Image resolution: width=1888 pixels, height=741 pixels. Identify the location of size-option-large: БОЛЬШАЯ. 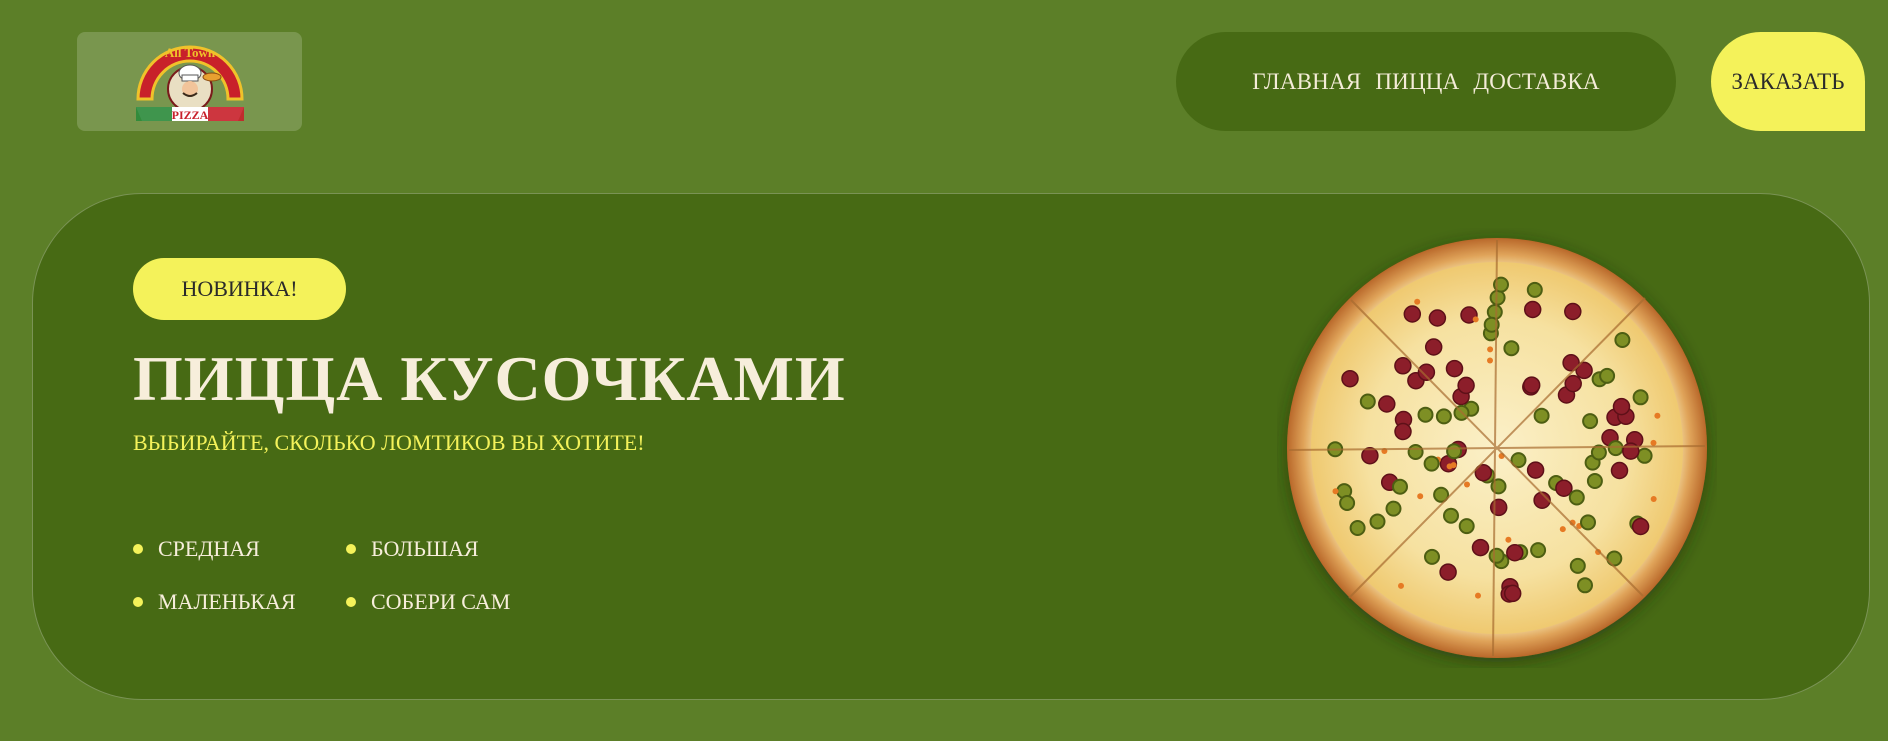
(446, 549).